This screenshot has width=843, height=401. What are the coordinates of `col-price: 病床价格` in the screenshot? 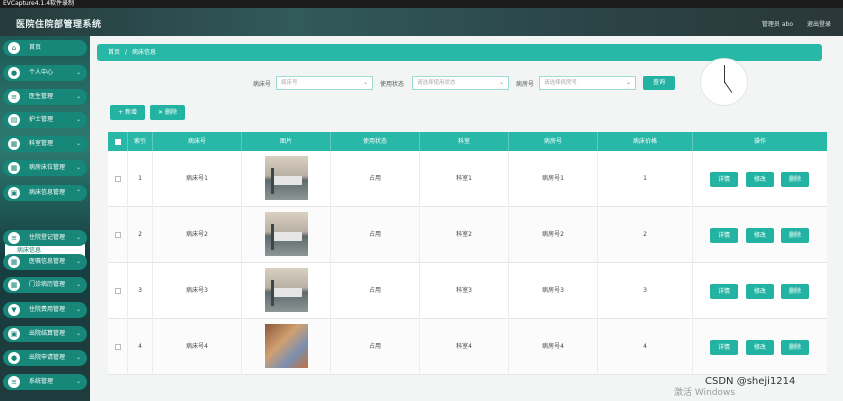 It's located at (645, 141).